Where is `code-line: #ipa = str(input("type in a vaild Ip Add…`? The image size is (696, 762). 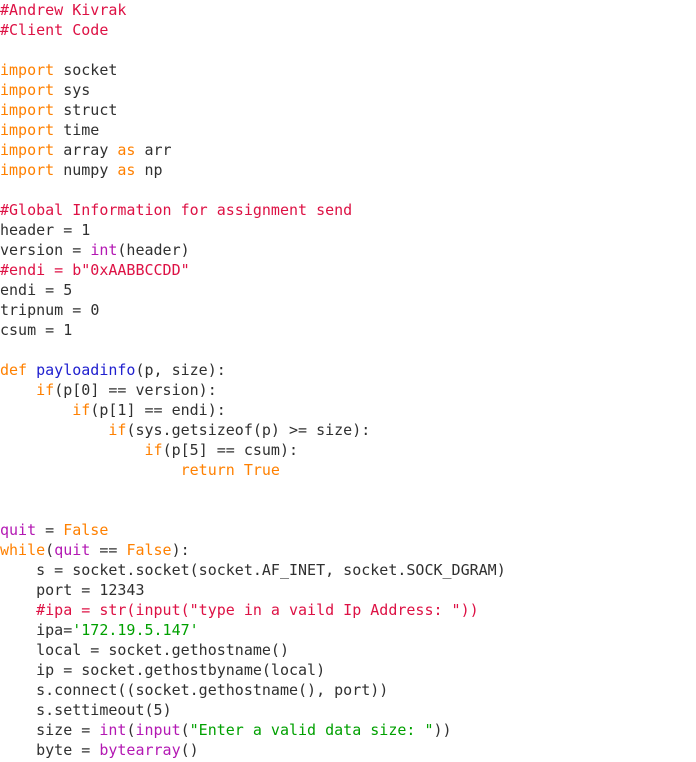
code-line: #ipa = str(input("type in a vaild Ip Add… is located at coordinates (348, 610).